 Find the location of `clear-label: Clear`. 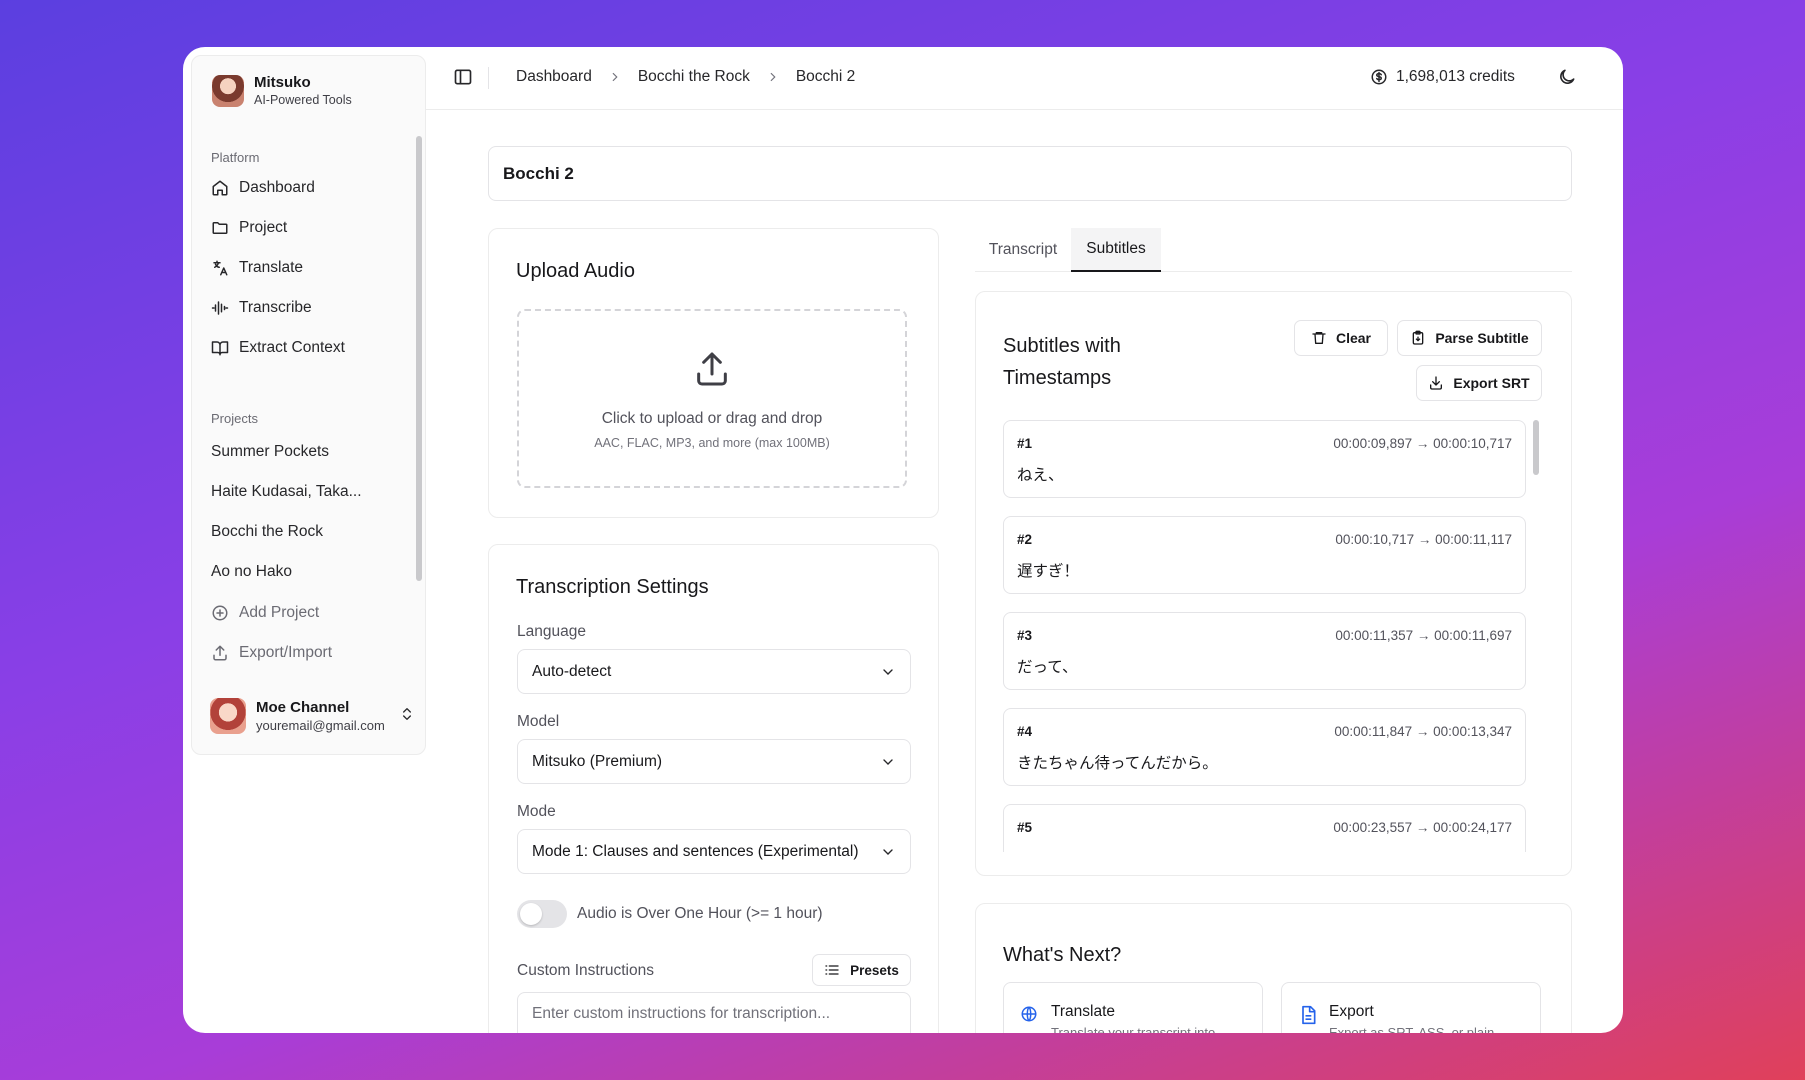

clear-label: Clear is located at coordinates (1353, 338).